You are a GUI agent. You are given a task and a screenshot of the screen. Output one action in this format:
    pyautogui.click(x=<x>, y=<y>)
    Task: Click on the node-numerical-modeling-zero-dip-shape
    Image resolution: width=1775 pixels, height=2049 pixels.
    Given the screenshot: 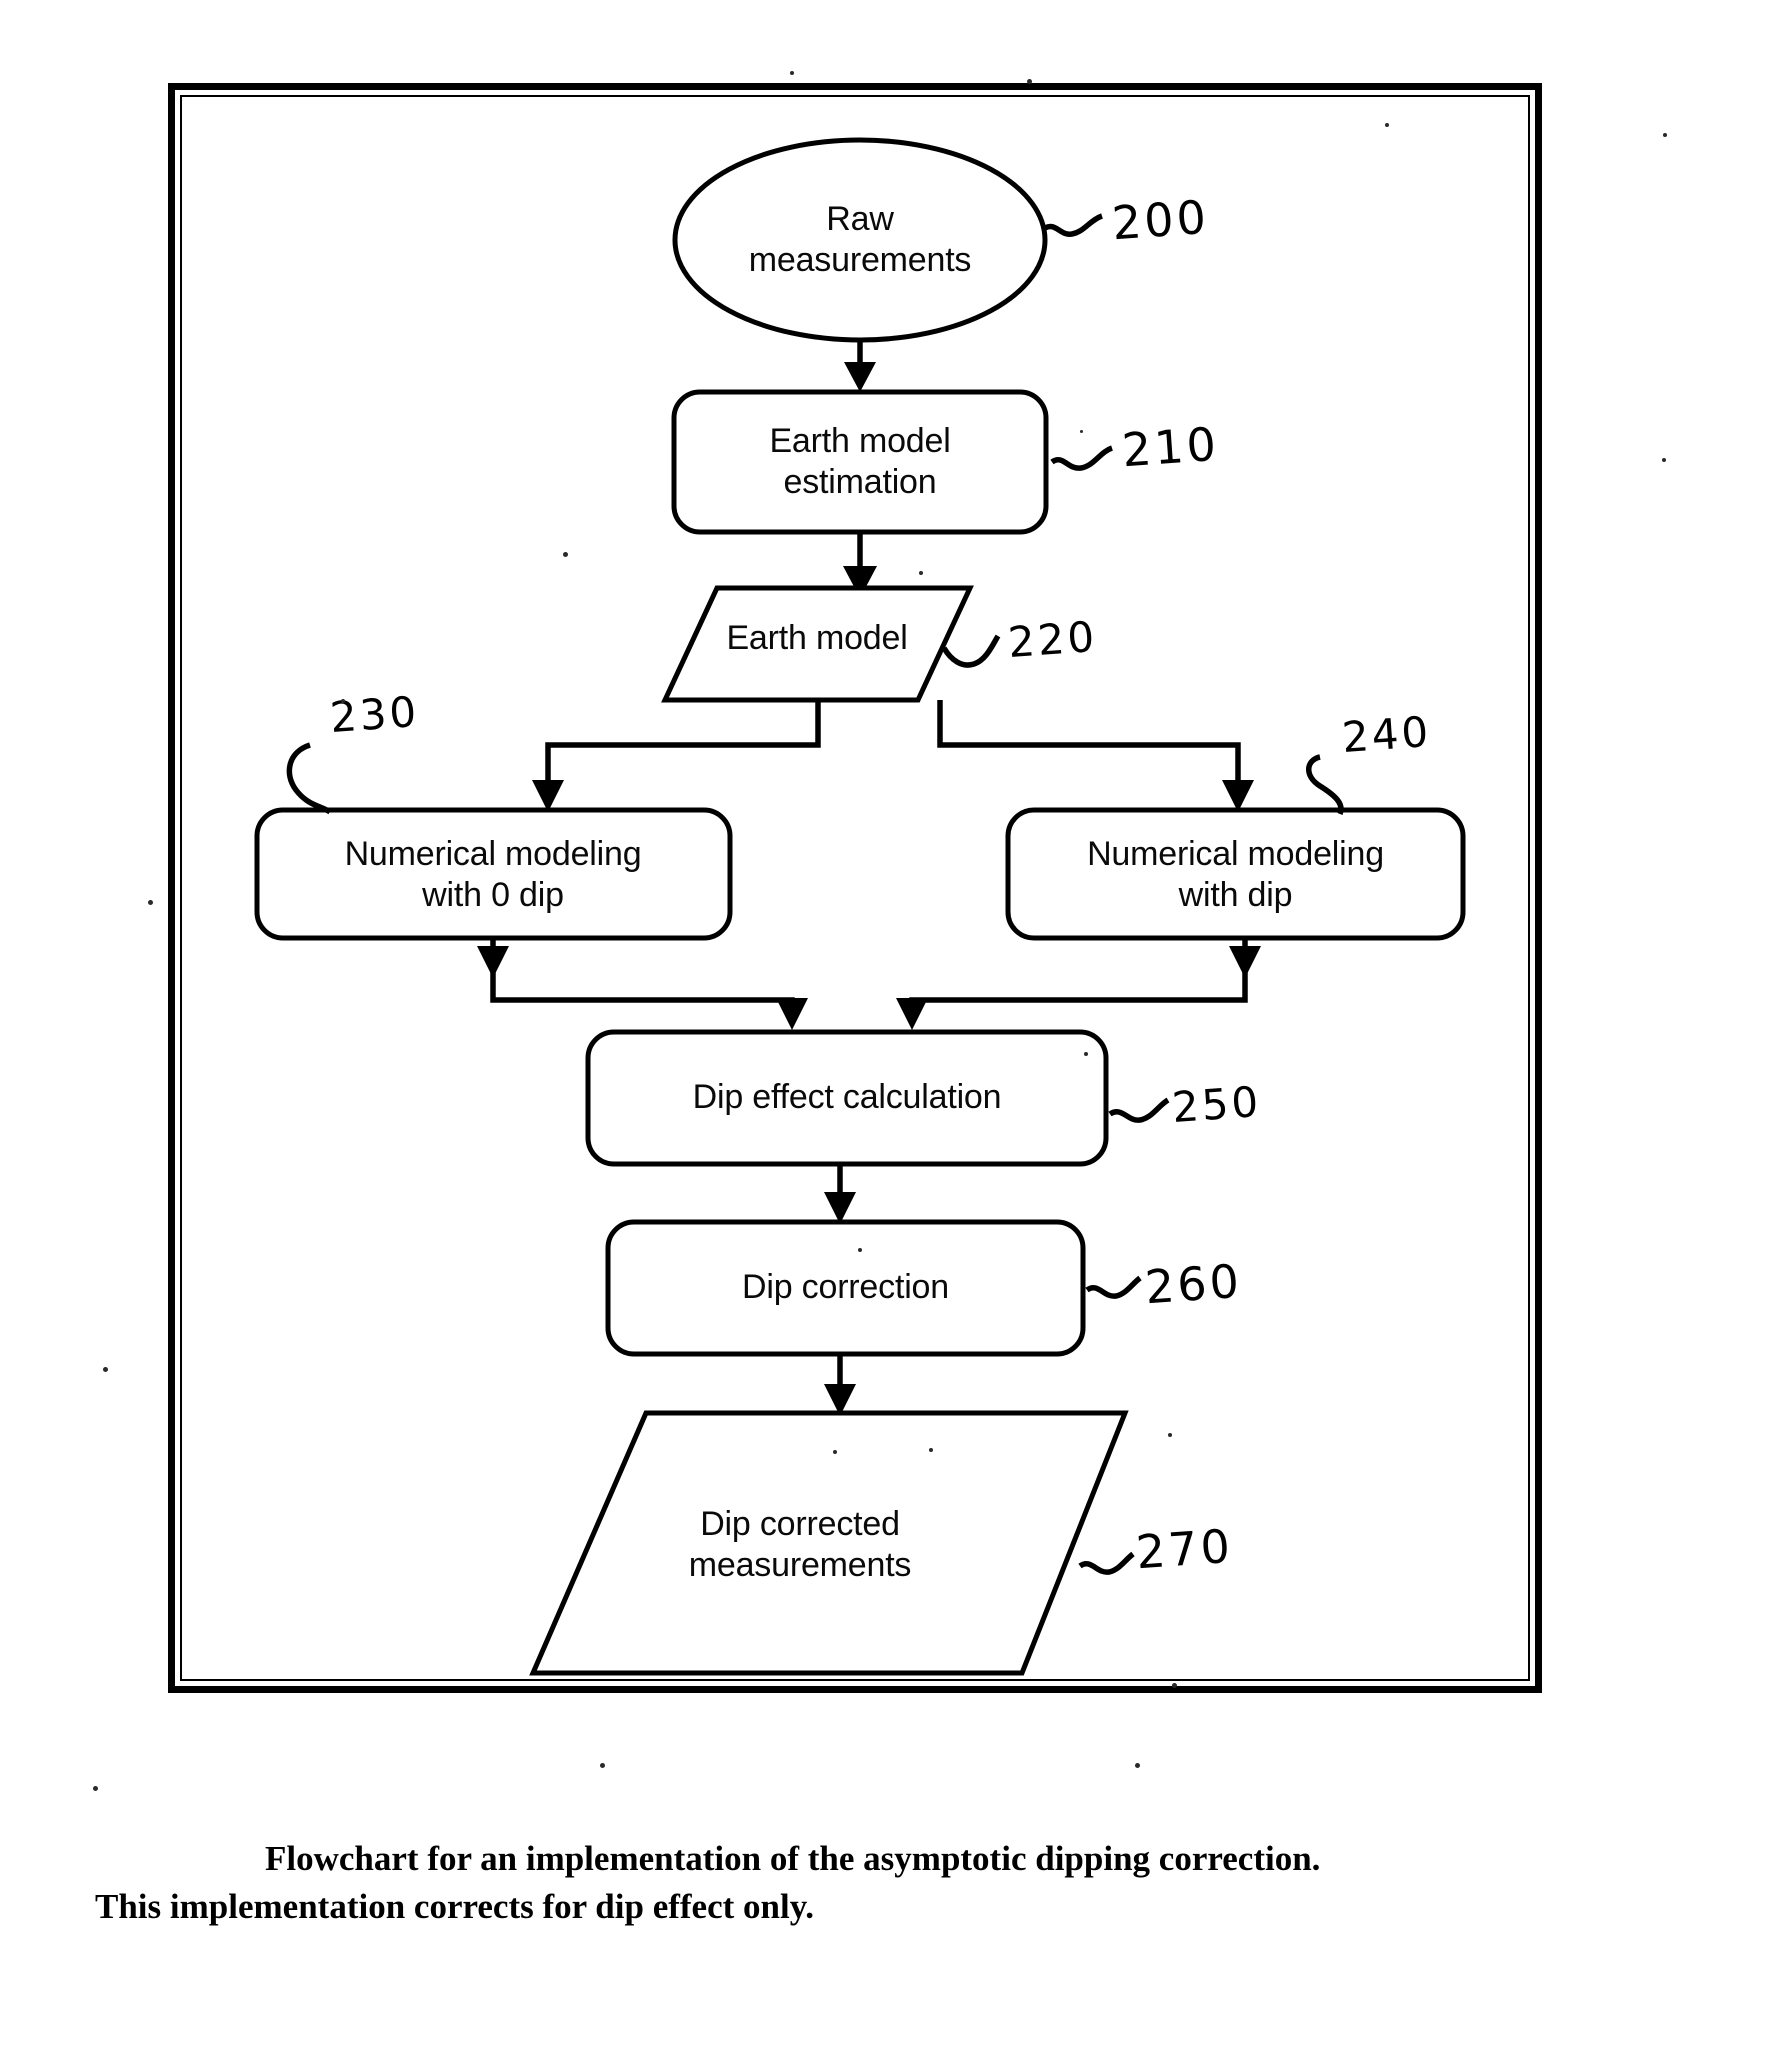 What is the action you would take?
    pyautogui.click(x=493, y=874)
    